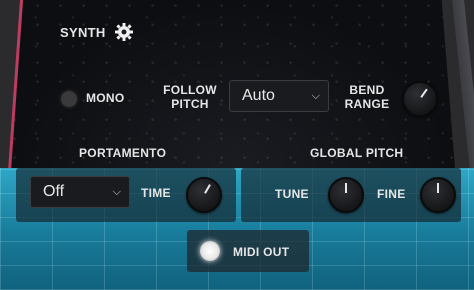 The height and width of the screenshot is (290, 474). I want to click on midi-out-label: MIDI OUT, so click(261, 252).